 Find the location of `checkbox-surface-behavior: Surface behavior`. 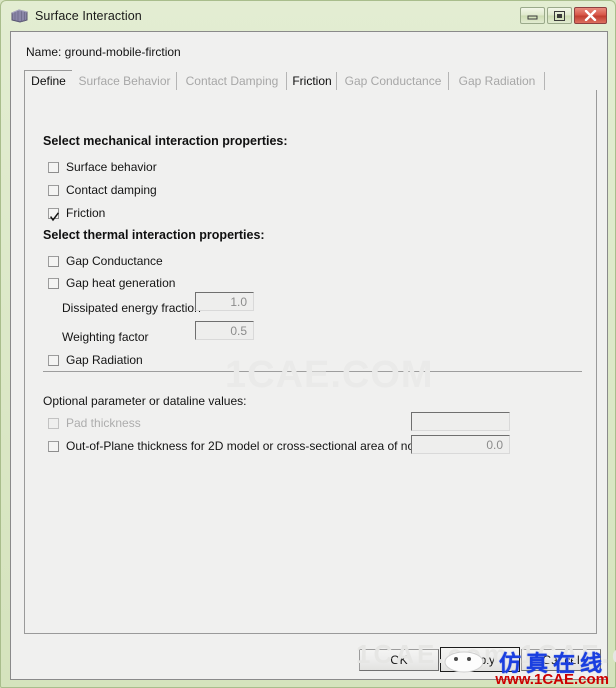

checkbox-surface-behavior: Surface behavior is located at coordinates (102, 167).